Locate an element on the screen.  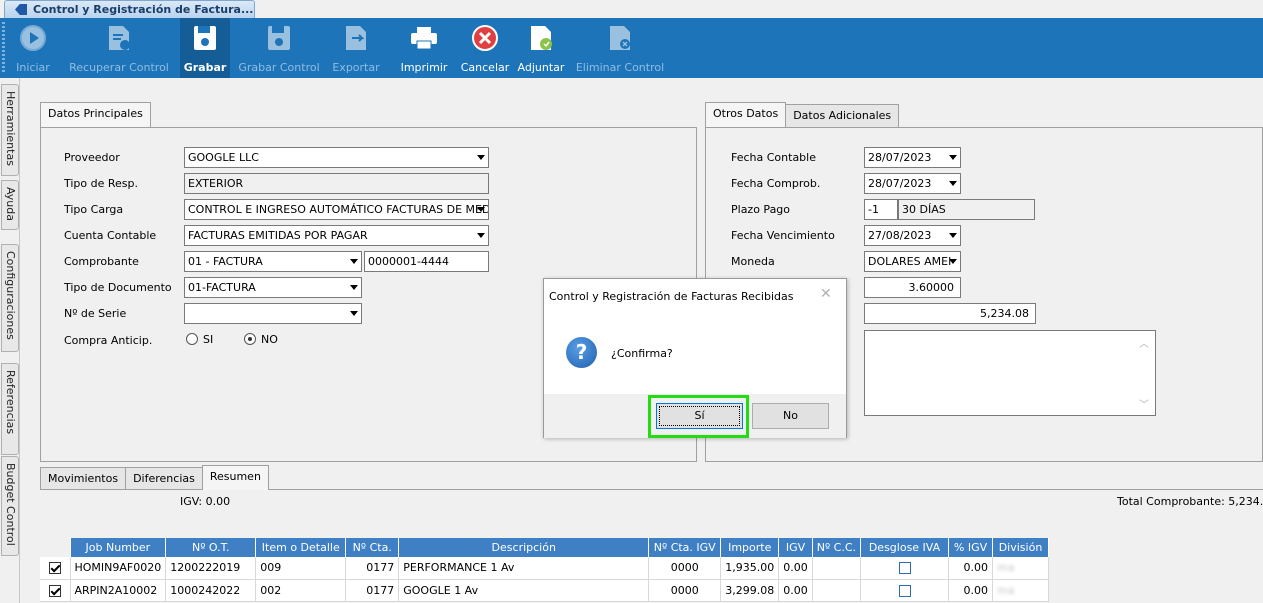
column-desglose-iva: Desglose IVA is located at coordinates (904, 547).